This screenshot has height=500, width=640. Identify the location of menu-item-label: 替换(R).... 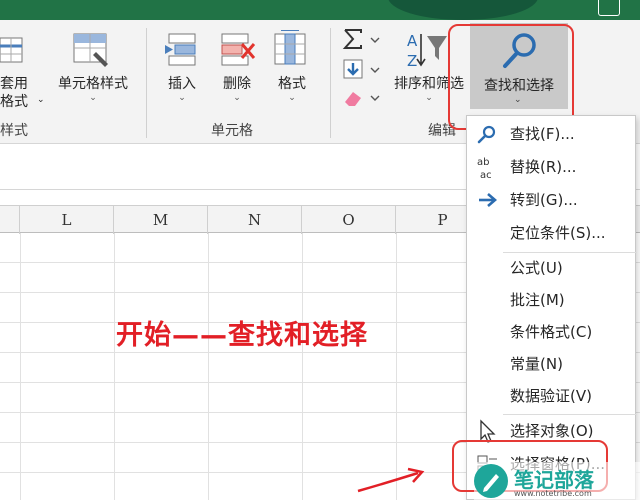
(543, 167).